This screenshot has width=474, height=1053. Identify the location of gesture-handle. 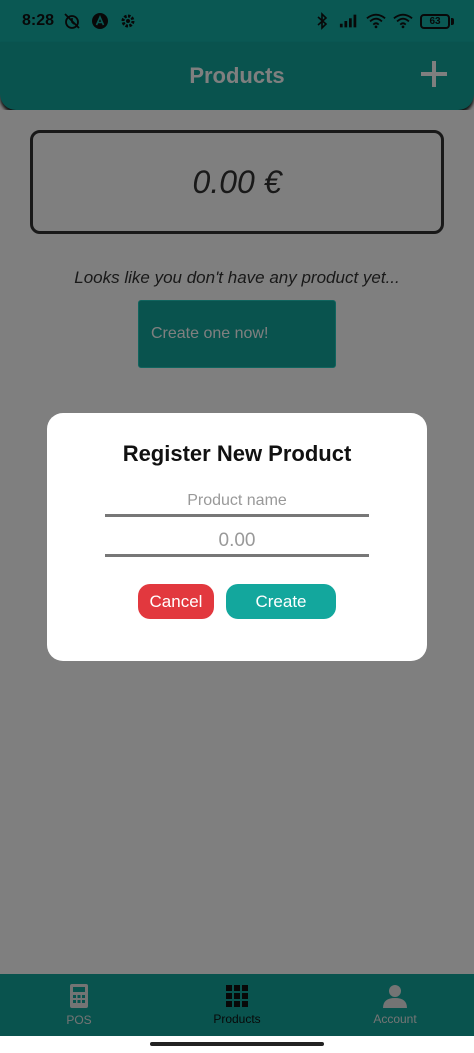
(237, 1044).